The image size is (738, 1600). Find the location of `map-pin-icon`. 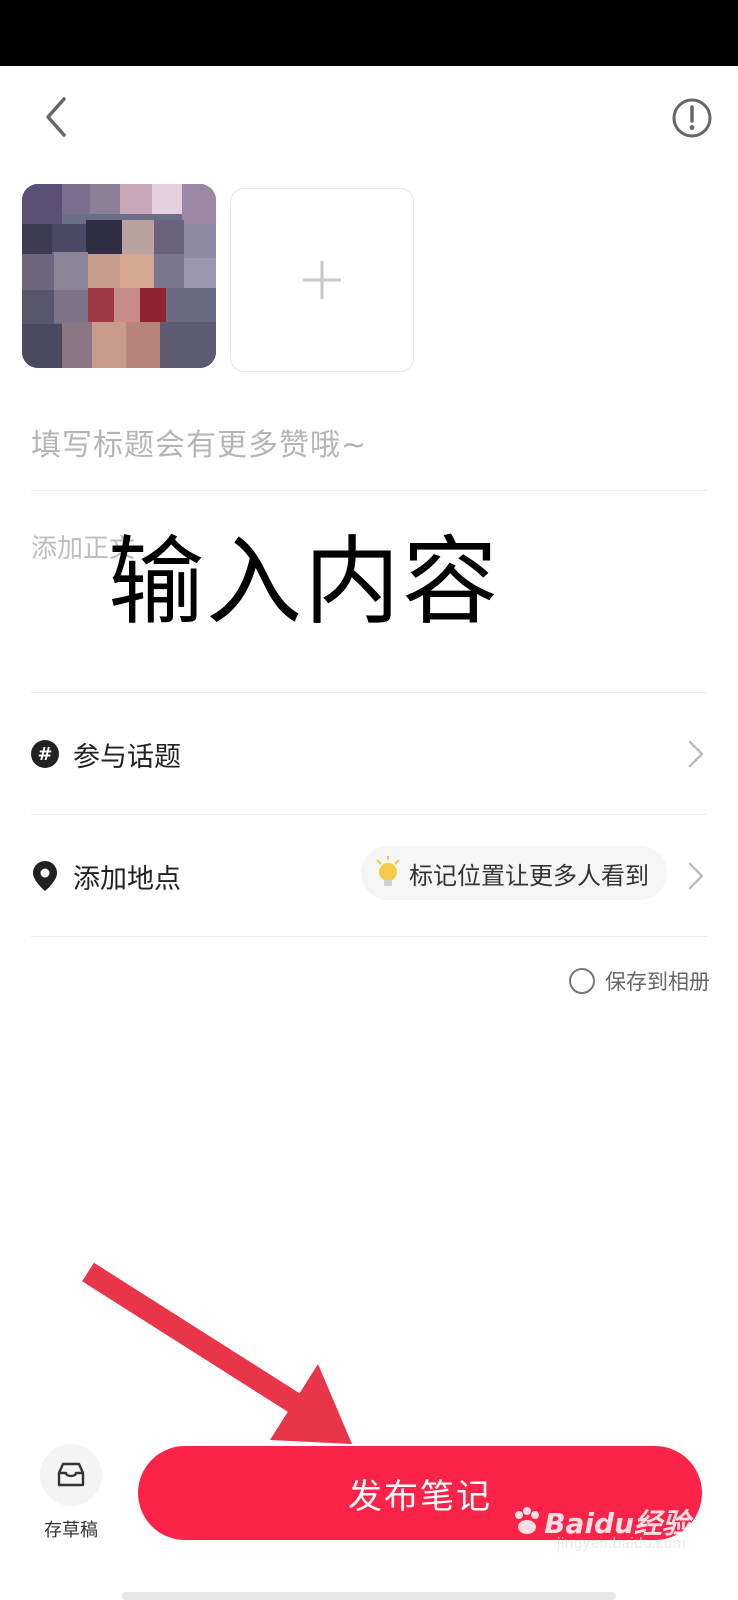

map-pin-icon is located at coordinates (45, 876).